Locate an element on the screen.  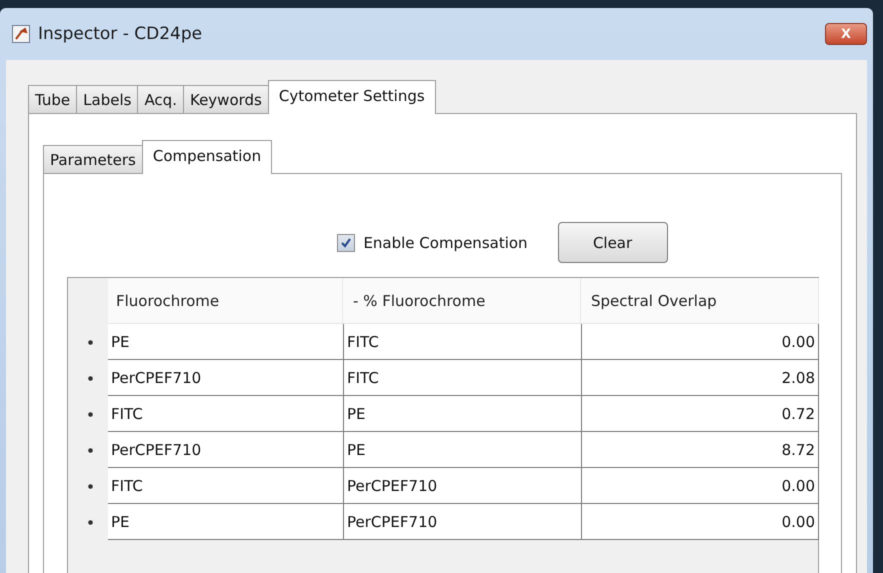
app-icon is located at coordinates (21, 34).